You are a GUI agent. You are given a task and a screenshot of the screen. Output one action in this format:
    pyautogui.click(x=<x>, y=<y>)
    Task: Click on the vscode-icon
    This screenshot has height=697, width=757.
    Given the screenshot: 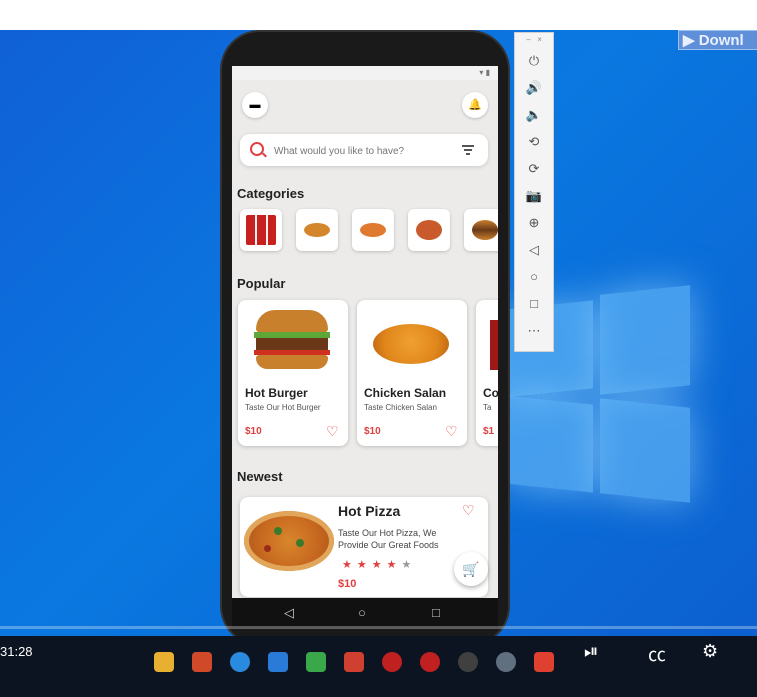 What is the action you would take?
    pyautogui.click(x=278, y=662)
    